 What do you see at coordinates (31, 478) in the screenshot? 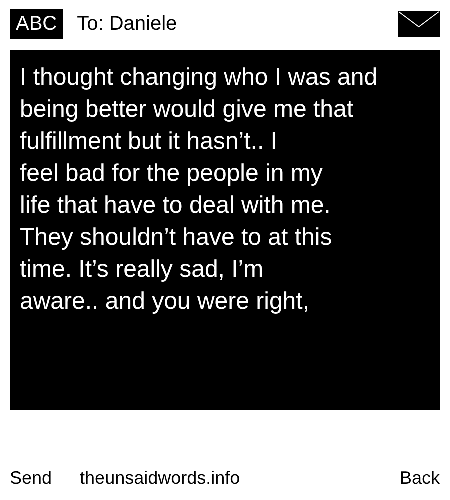
I see `send-softkey: Send` at bounding box center [31, 478].